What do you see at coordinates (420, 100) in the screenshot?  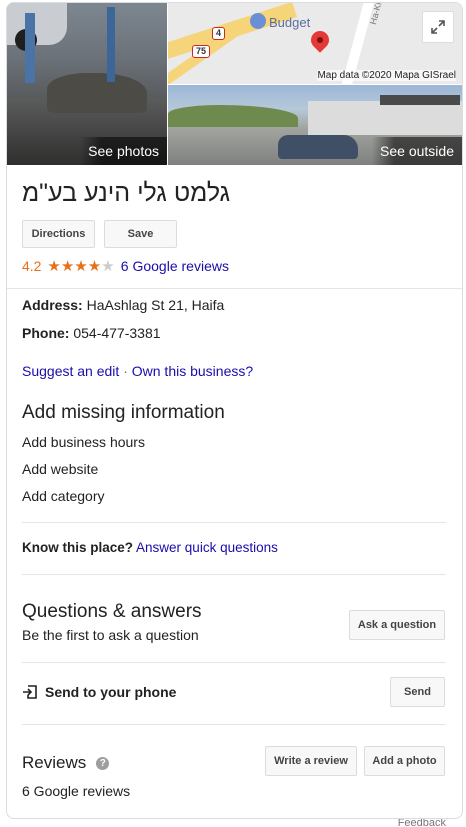 I see `street-sign` at bounding box center [420, 100].